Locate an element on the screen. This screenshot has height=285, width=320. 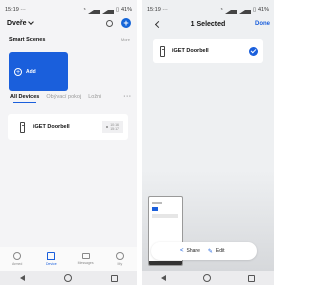
screenshot-actions: < Share ✎ Edit is located at coordinates (204, 251).